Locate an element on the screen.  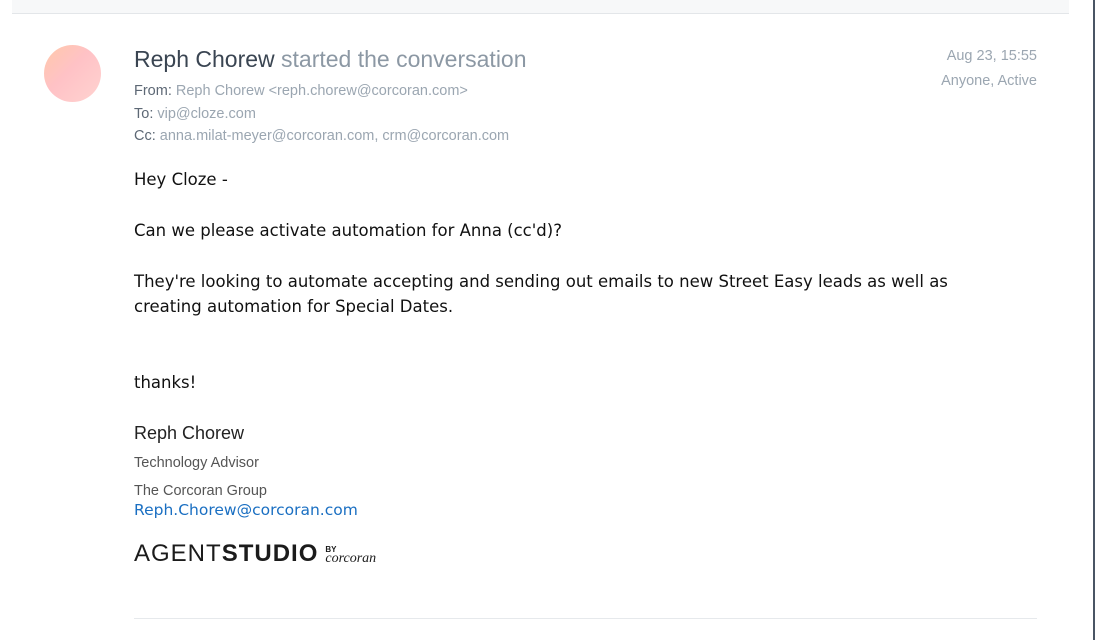
logo-by-corcoran: BY corcoran is located at coordinates (351, 555).